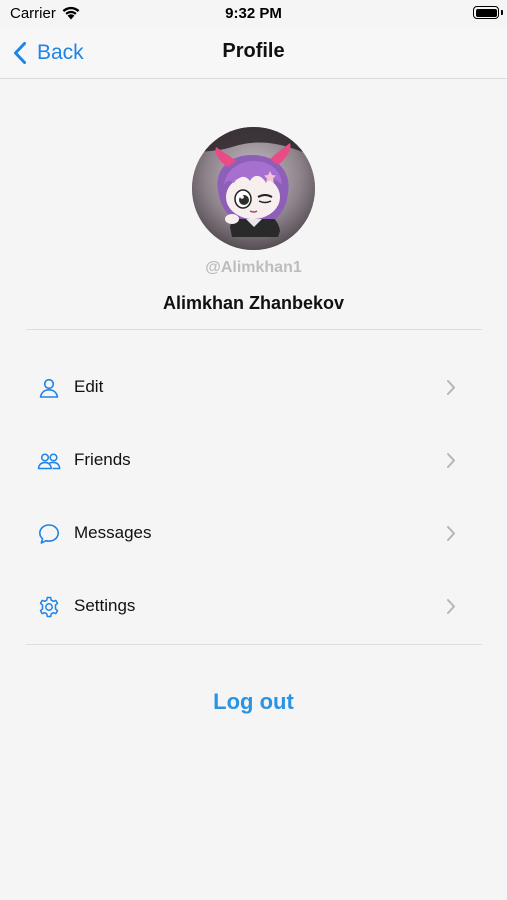  Describe the element at coordinates (102, 459) in the screenshot. I see `menu-item-label: Friends` at that location.